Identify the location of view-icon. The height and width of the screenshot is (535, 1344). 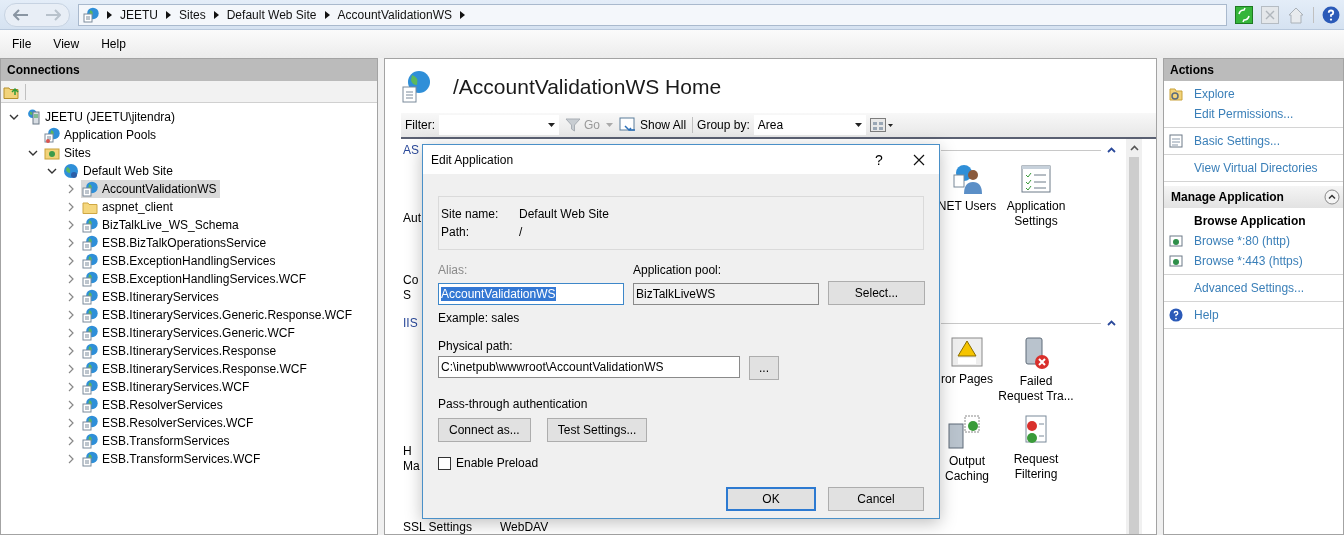
(881, 125).